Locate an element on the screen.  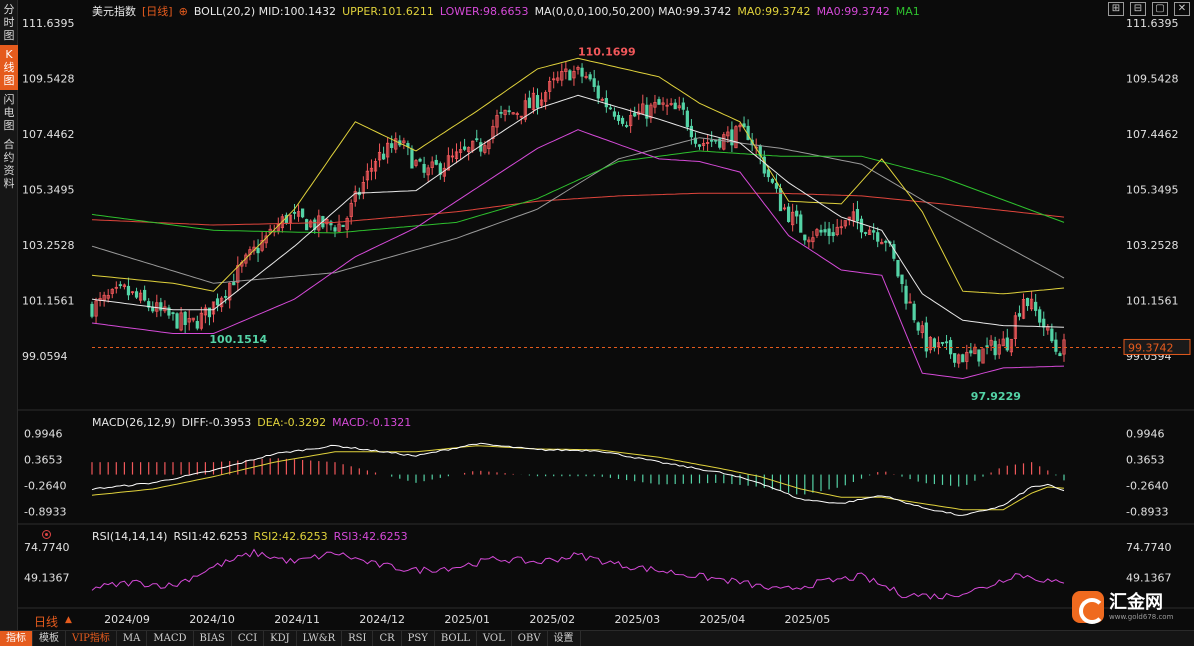
tab-kline: K线图 is located at coordinates (9, 67).